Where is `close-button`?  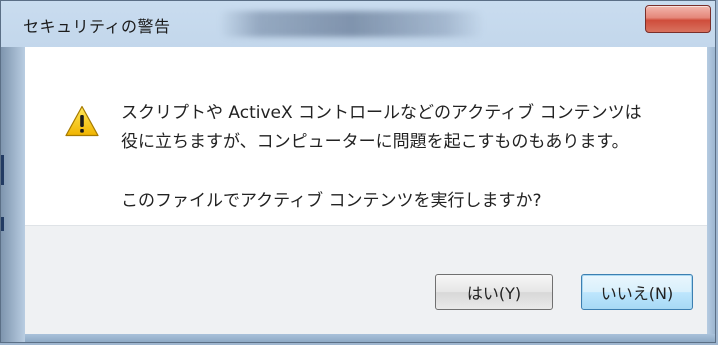
close-button is located at coordinates (678, 19).